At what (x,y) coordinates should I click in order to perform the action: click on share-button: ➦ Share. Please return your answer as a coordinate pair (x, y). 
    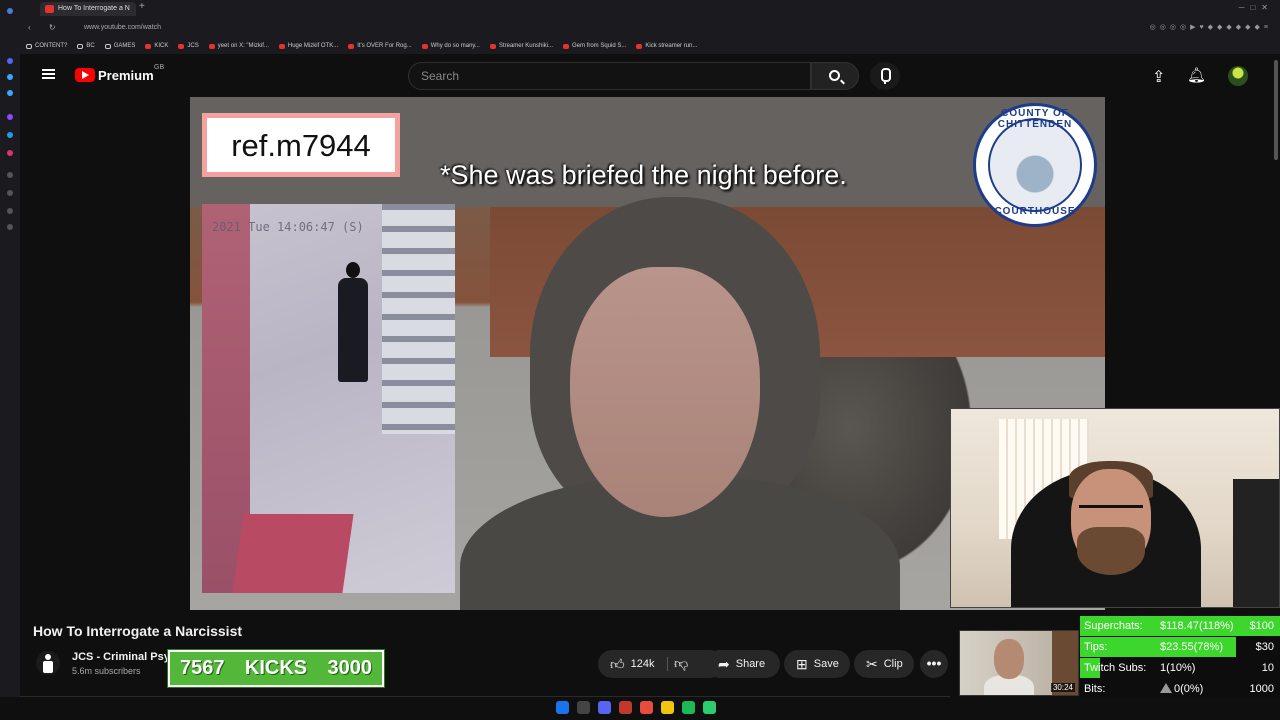
    Looking at the image, I should click on (743, 664).